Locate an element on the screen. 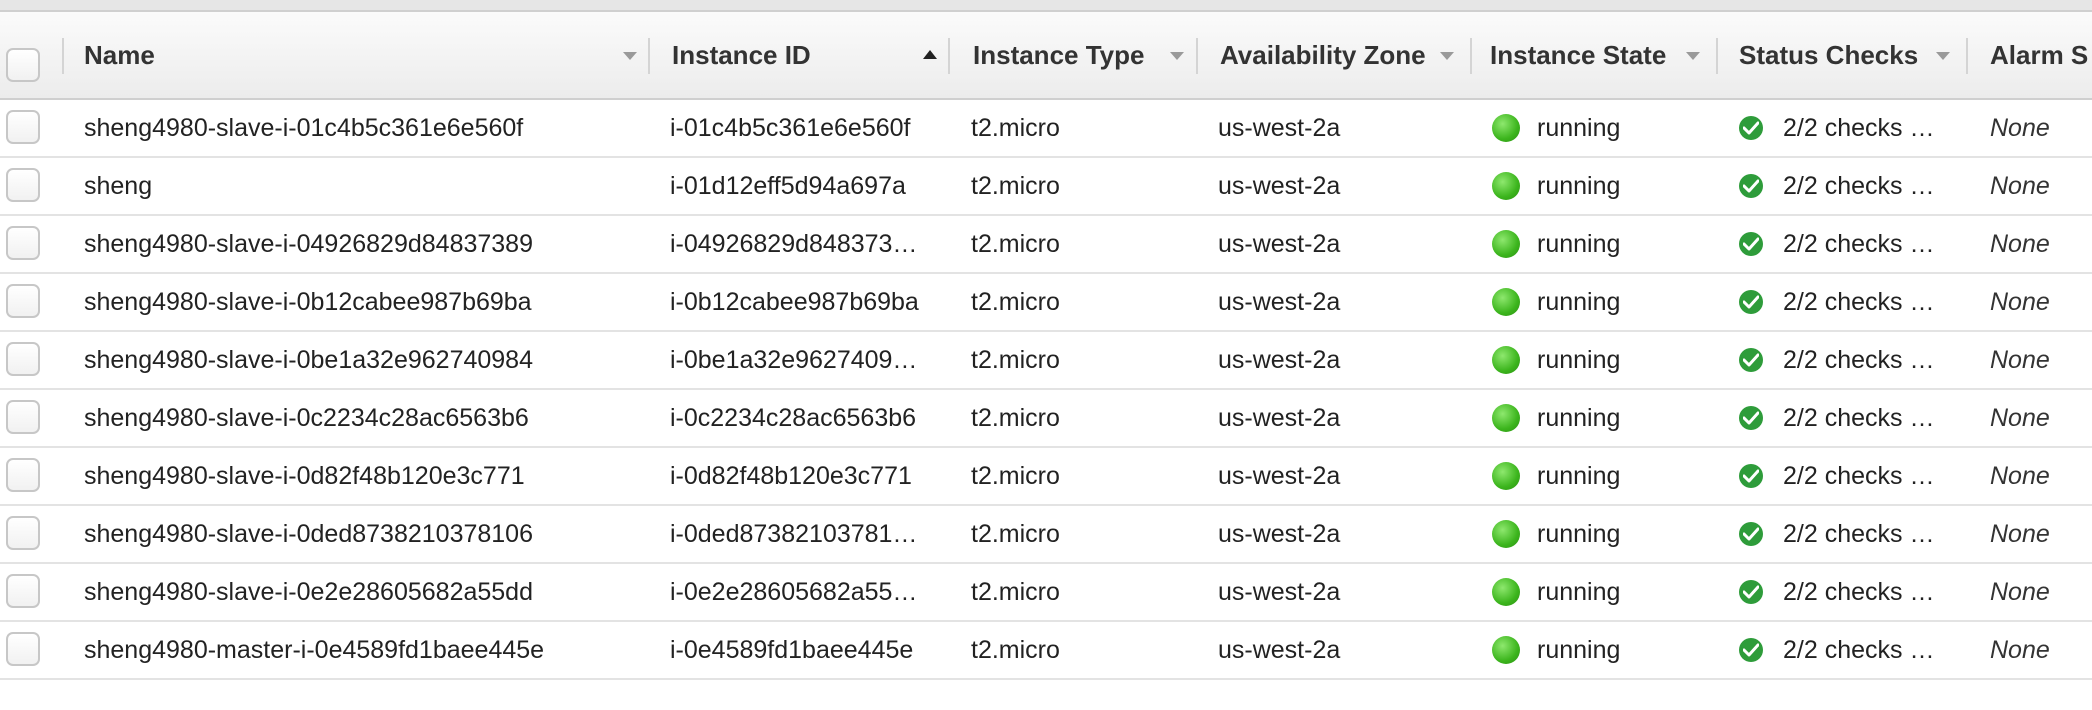  instance-name: sheng4980-slave-i-04926829d84837389 is located at coordinates (308, 244).